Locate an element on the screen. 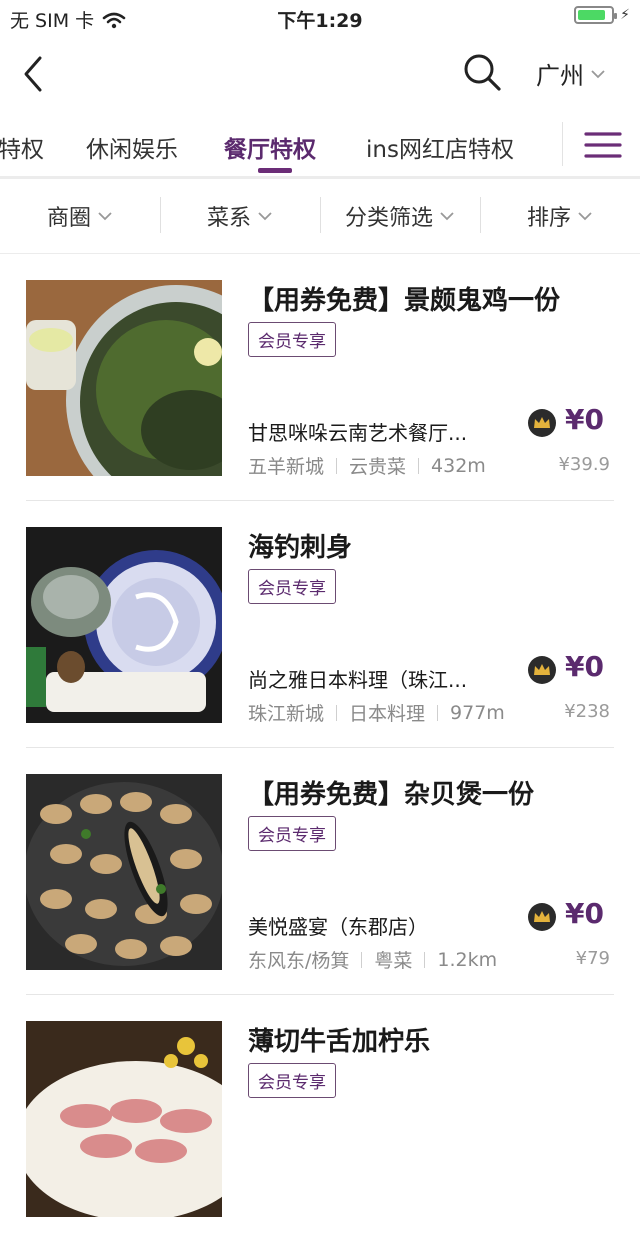 Image resolution: width=640 pixels, height=1242 pixels. status-bar: 无 SIM 卡 下午1:29 ⚡ is located at coordinates (320, 18).